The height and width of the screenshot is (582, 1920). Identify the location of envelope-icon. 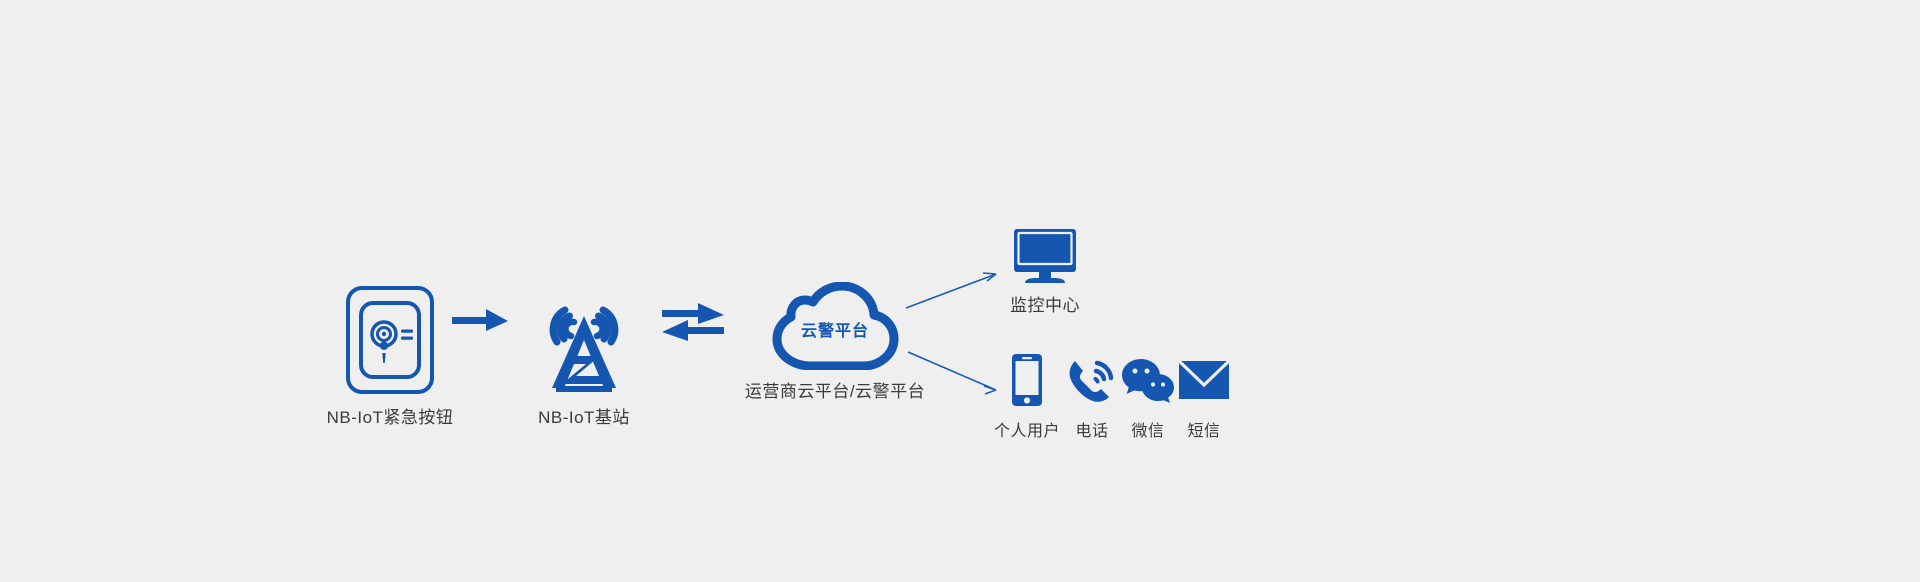
(1204, 379).